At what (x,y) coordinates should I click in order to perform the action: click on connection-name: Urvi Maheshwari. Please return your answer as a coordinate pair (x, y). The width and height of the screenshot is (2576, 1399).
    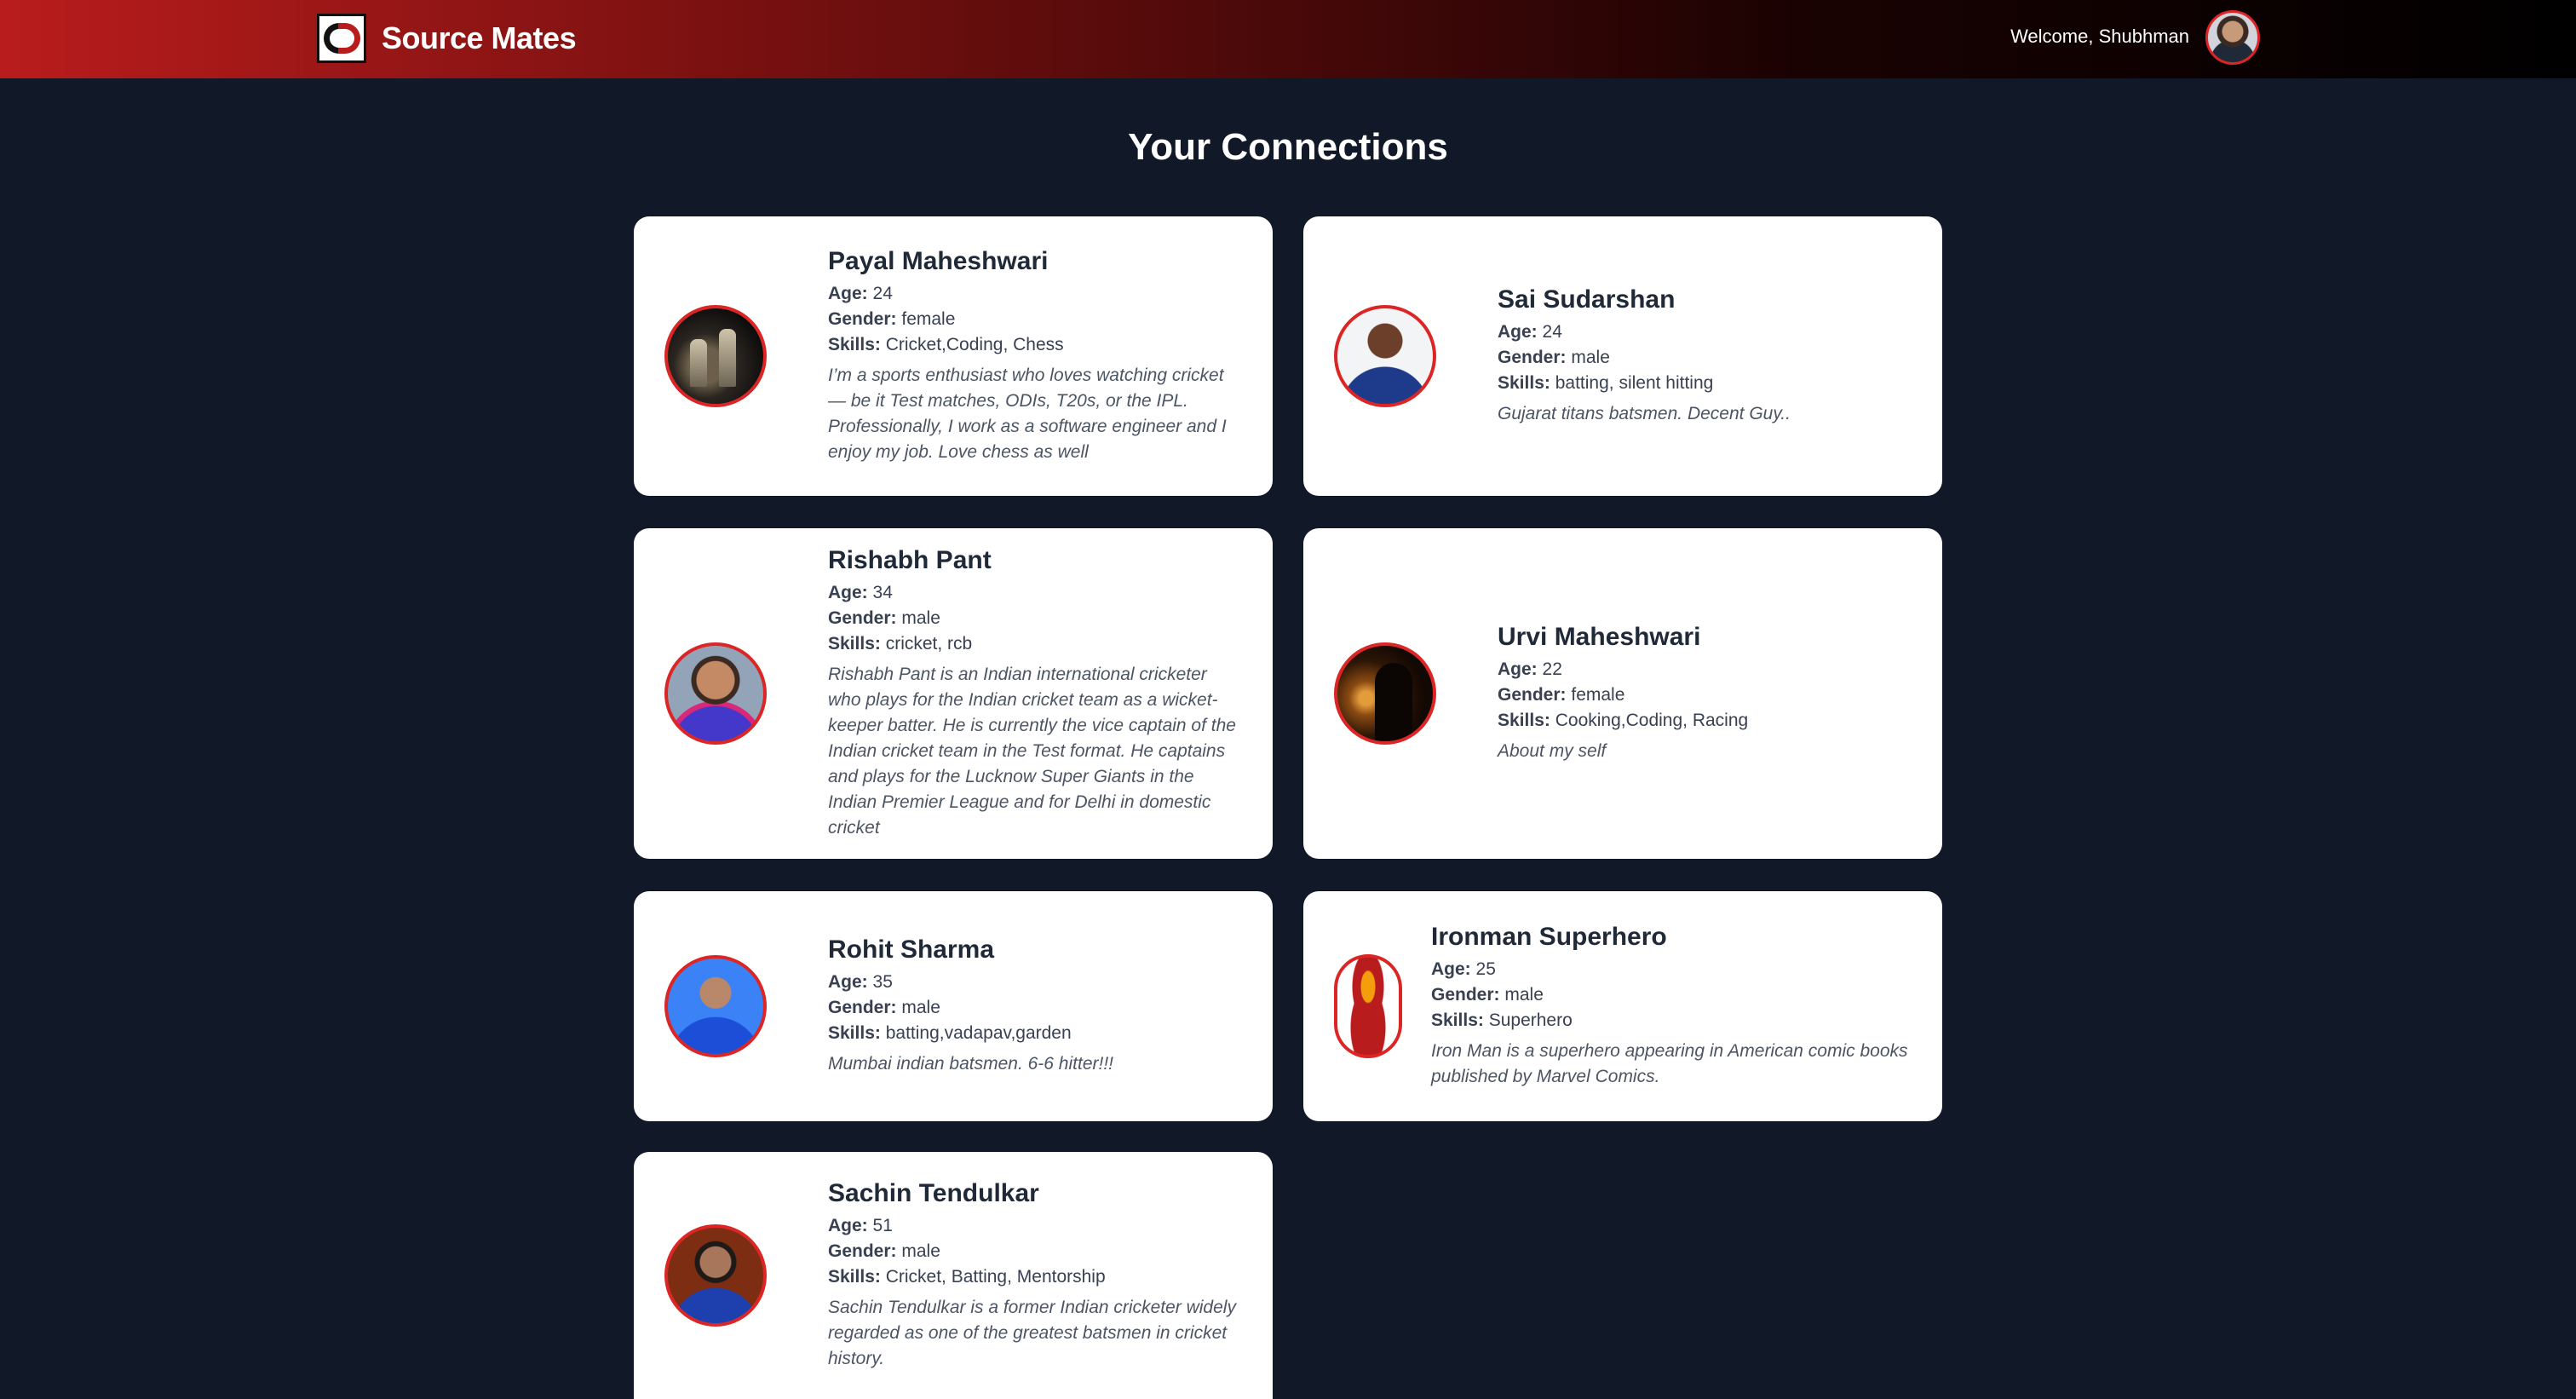
    Looking at the image, I should click on (1600, 637).